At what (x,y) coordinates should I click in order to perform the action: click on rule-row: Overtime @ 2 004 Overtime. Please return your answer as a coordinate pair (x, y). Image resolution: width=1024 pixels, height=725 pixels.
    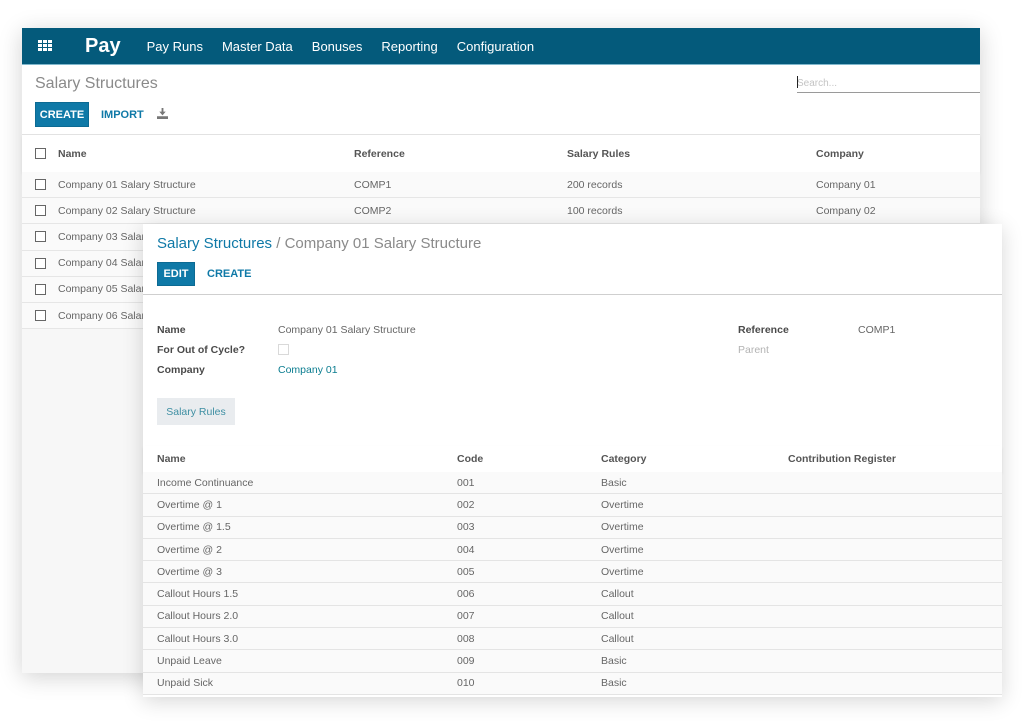
    Looking at the image, I should click on (572, 550).